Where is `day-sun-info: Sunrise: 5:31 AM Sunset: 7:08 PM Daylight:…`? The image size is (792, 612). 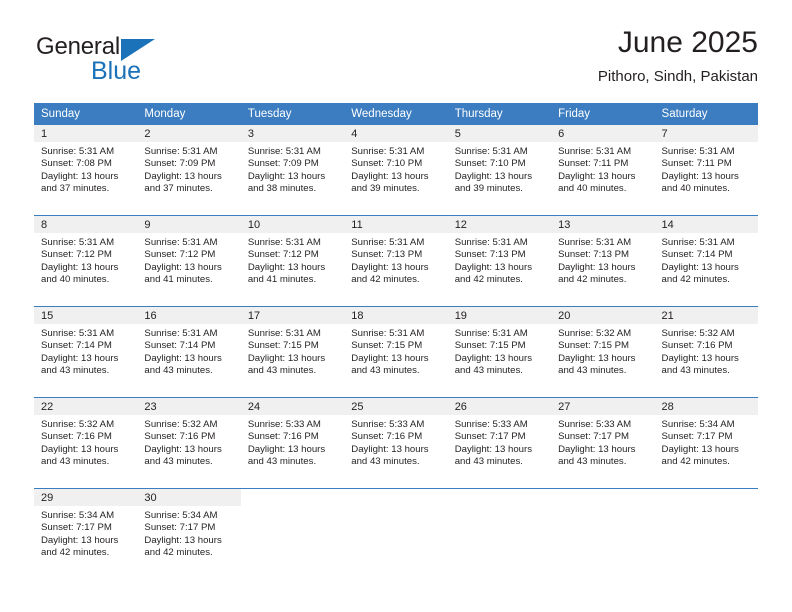 day-sun-info: Sunrise: 5:31 AM Sunset: 7:08 PM Daylight:… is located at coordinates (85, 168).